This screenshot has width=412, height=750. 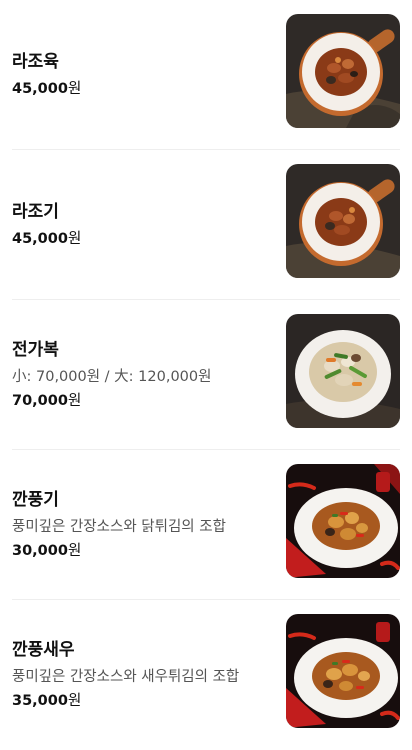 I want to click on menu-item-price: 30,000원, so click(x=143, y=551).